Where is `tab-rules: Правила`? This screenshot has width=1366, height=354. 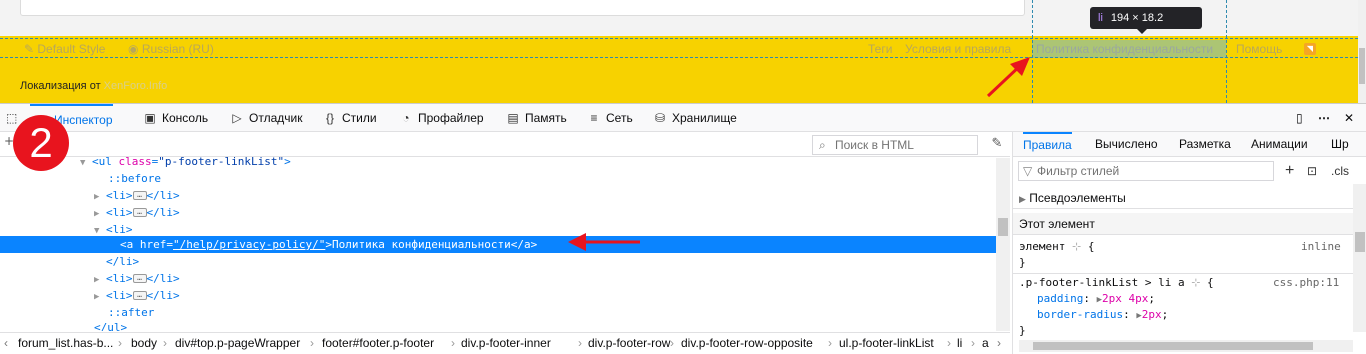
tab-rules: Правила is located at coordinates (1047, 144).